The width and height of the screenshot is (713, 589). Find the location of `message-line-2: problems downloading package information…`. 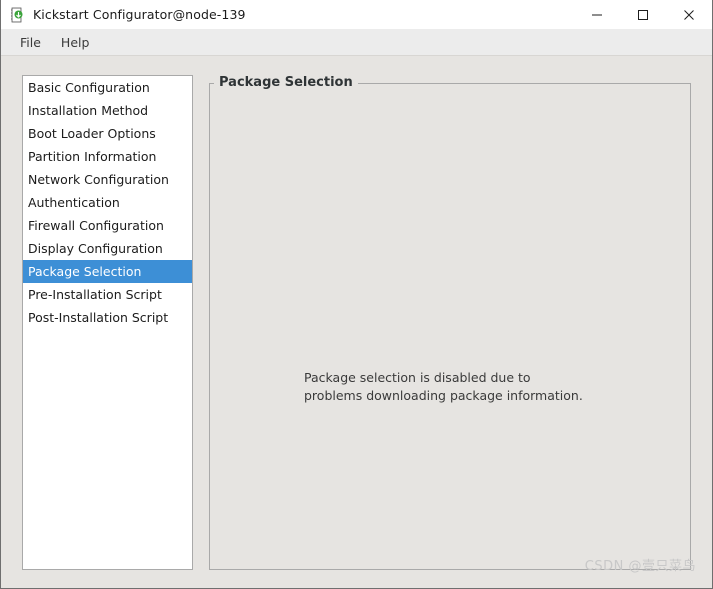

message-line-2: problems downloading package information… is located at coordinates (443, 395).